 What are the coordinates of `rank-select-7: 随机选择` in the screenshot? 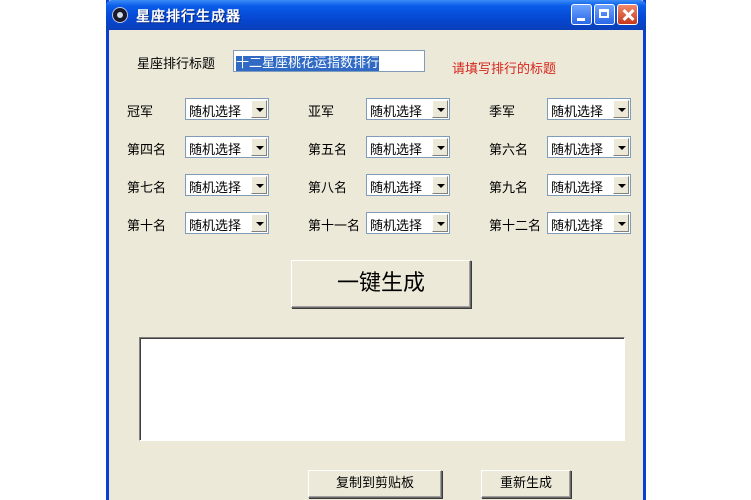 It's located at (227, 185).